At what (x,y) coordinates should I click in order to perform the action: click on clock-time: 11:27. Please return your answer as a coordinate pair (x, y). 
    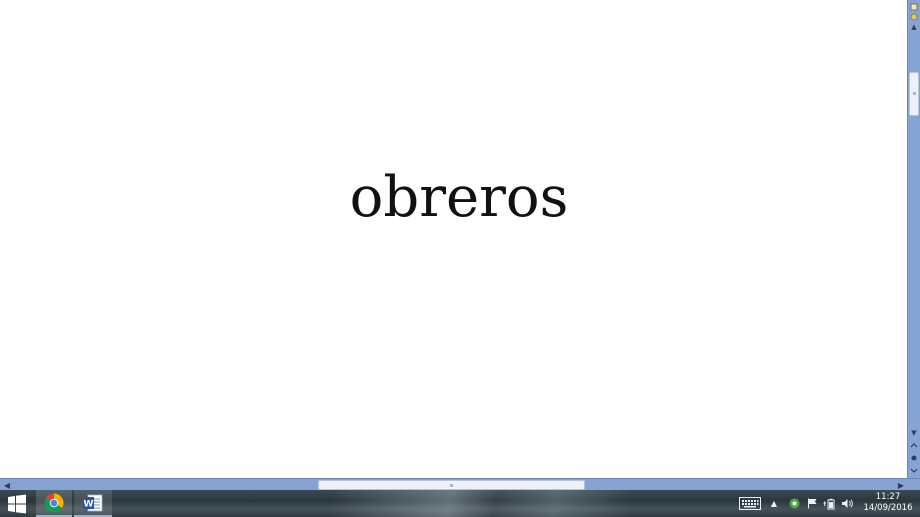
    Looking at the image, I should click on (888, 497).